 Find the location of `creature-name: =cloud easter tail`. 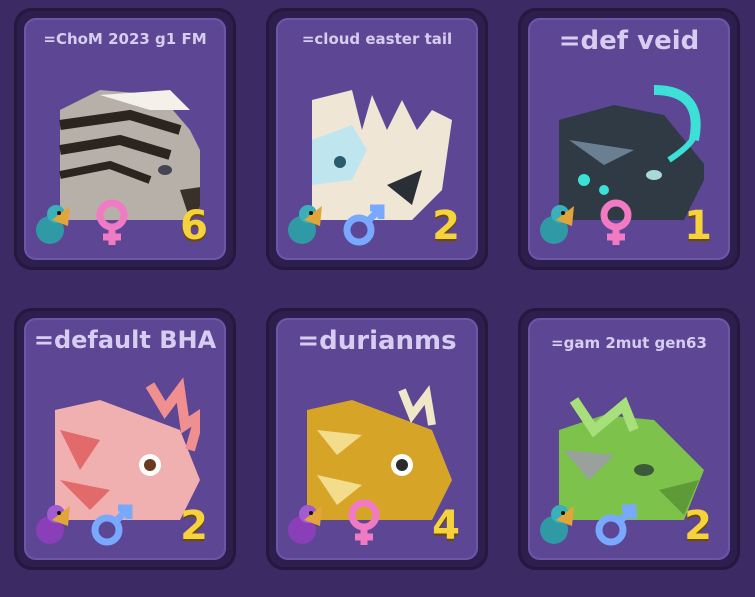

creature-name: =cloud easter tail is located at coordinates (377, 39).